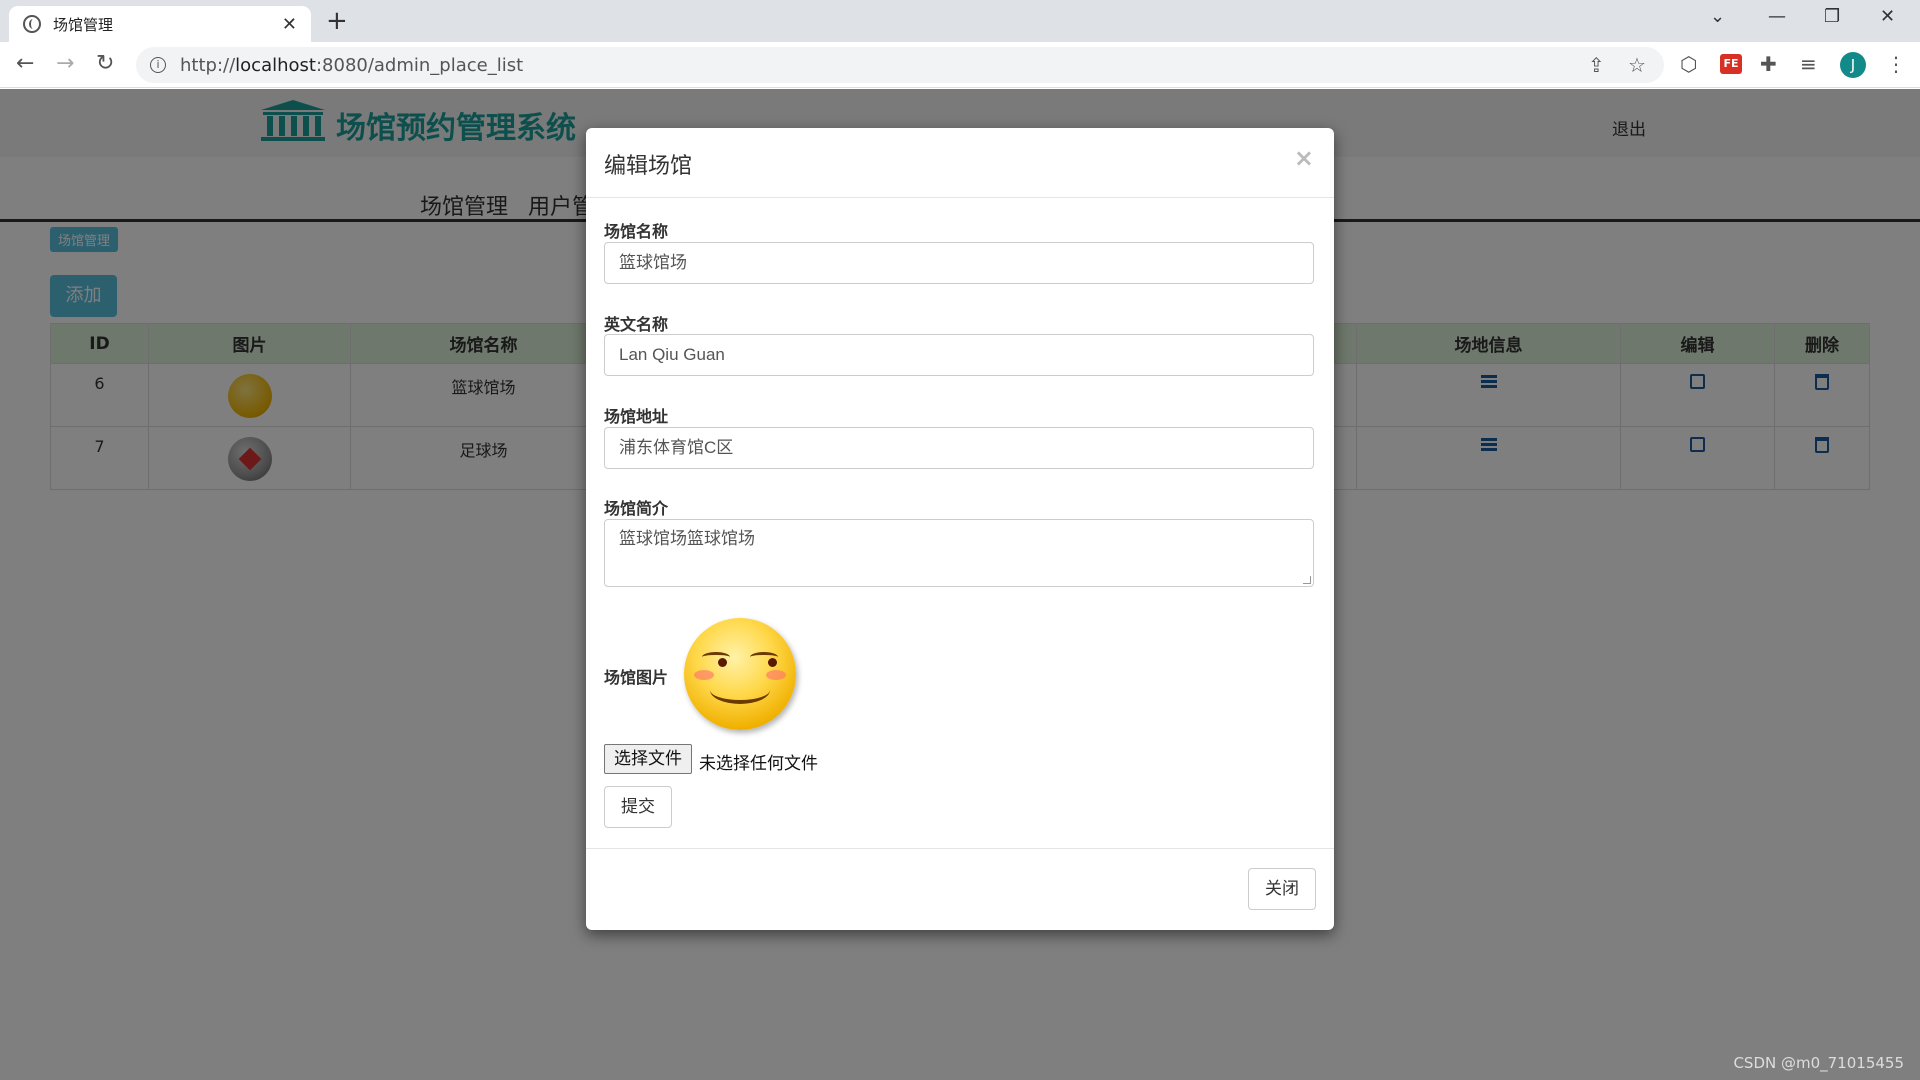 The width and height of the screenshot is (1920, 1080). Describe the element at coordinates (960, 163) in the screenshot. I see `modal-header: 编辑场馆 ×` at that location.